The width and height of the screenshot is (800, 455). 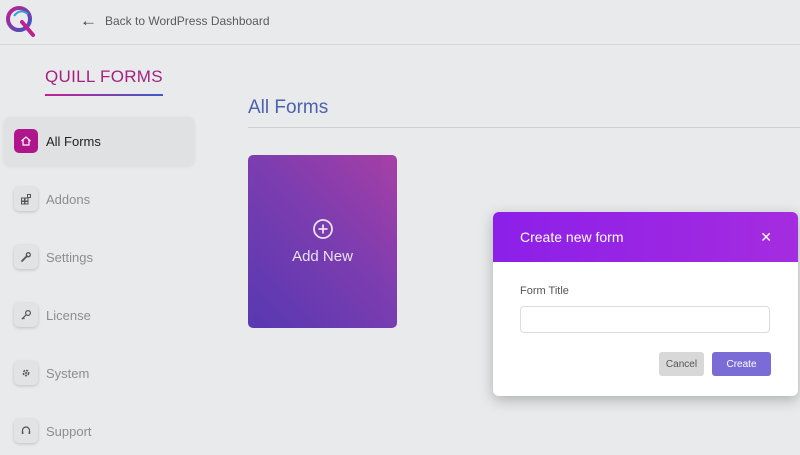 I want to click on sidebar-item-label: Addons, so click(x=68, y=199).